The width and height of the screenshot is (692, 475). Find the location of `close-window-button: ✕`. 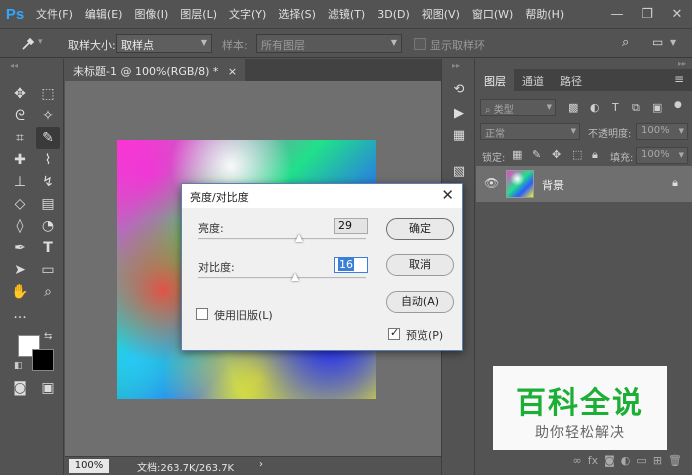

close-window-button: ✕ is located at coordinates (677, 14).